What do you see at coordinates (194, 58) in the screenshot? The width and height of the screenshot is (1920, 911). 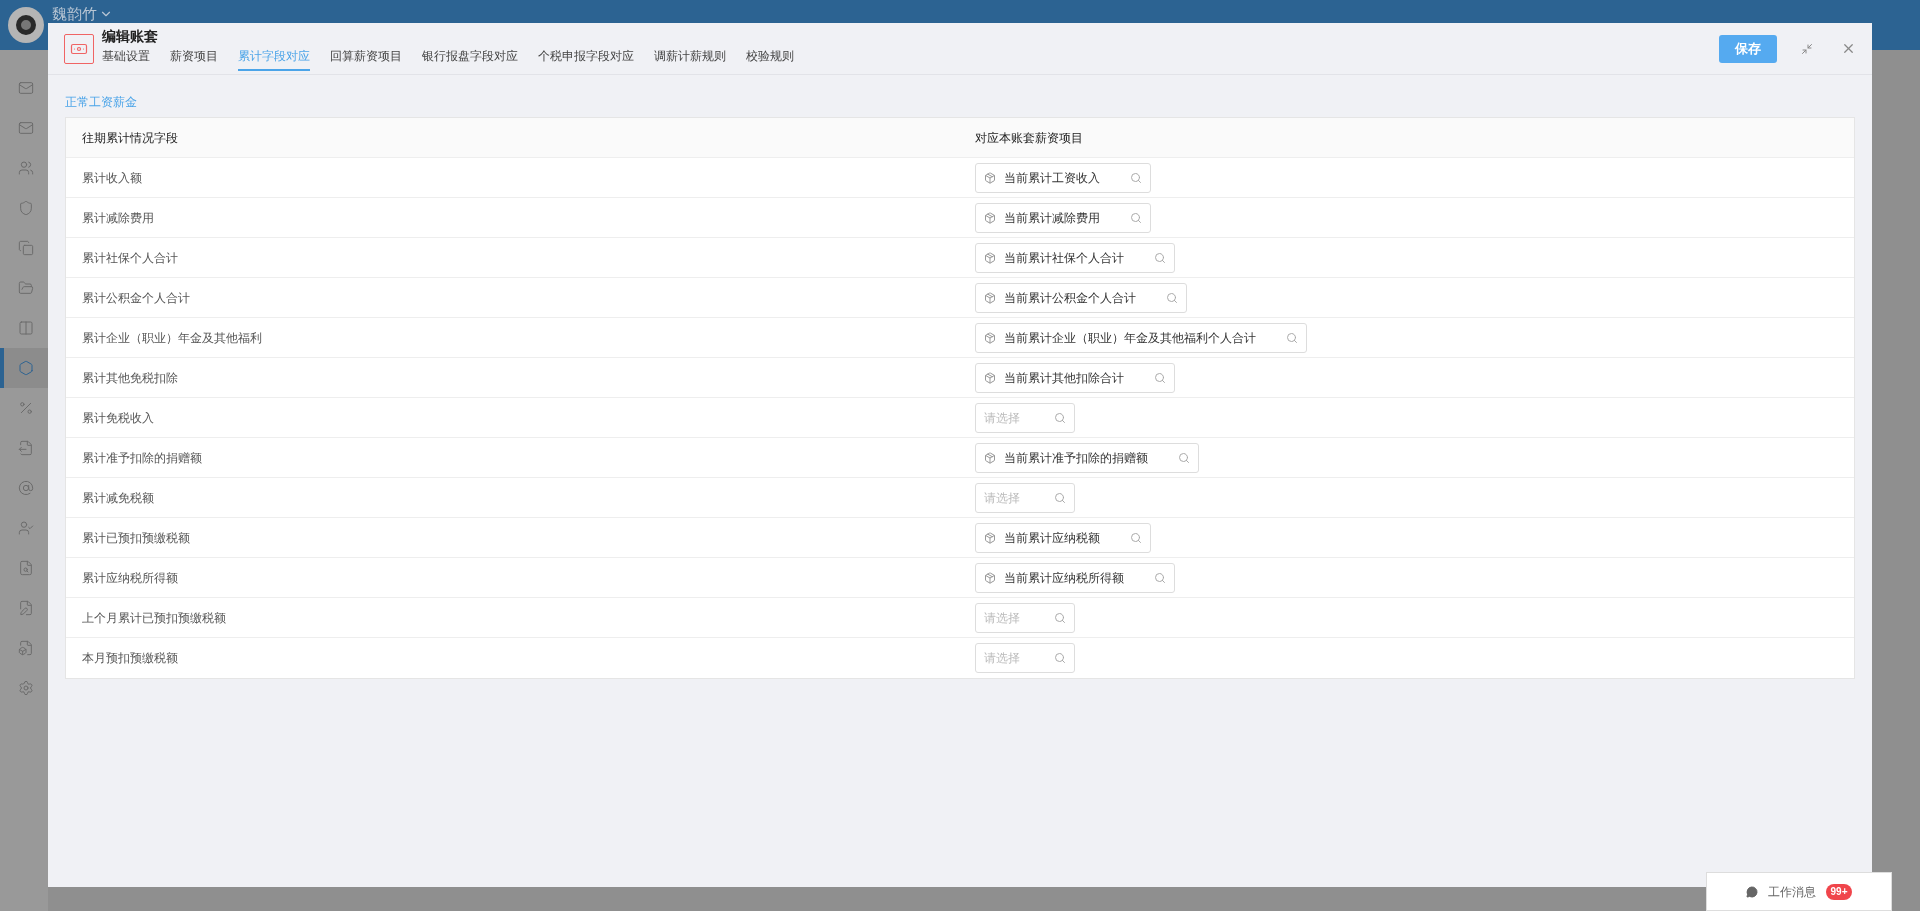 I see `tab: 薪资项目` at bounding box center [194, 58].